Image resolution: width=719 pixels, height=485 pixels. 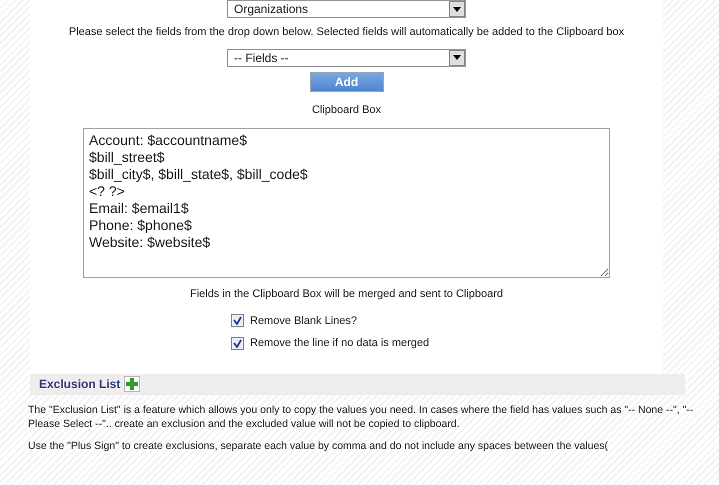 What do you see at coordinates (346, 9) in the screenshot?
I see `module-select: Organizations` at bounding box center [346, 9].